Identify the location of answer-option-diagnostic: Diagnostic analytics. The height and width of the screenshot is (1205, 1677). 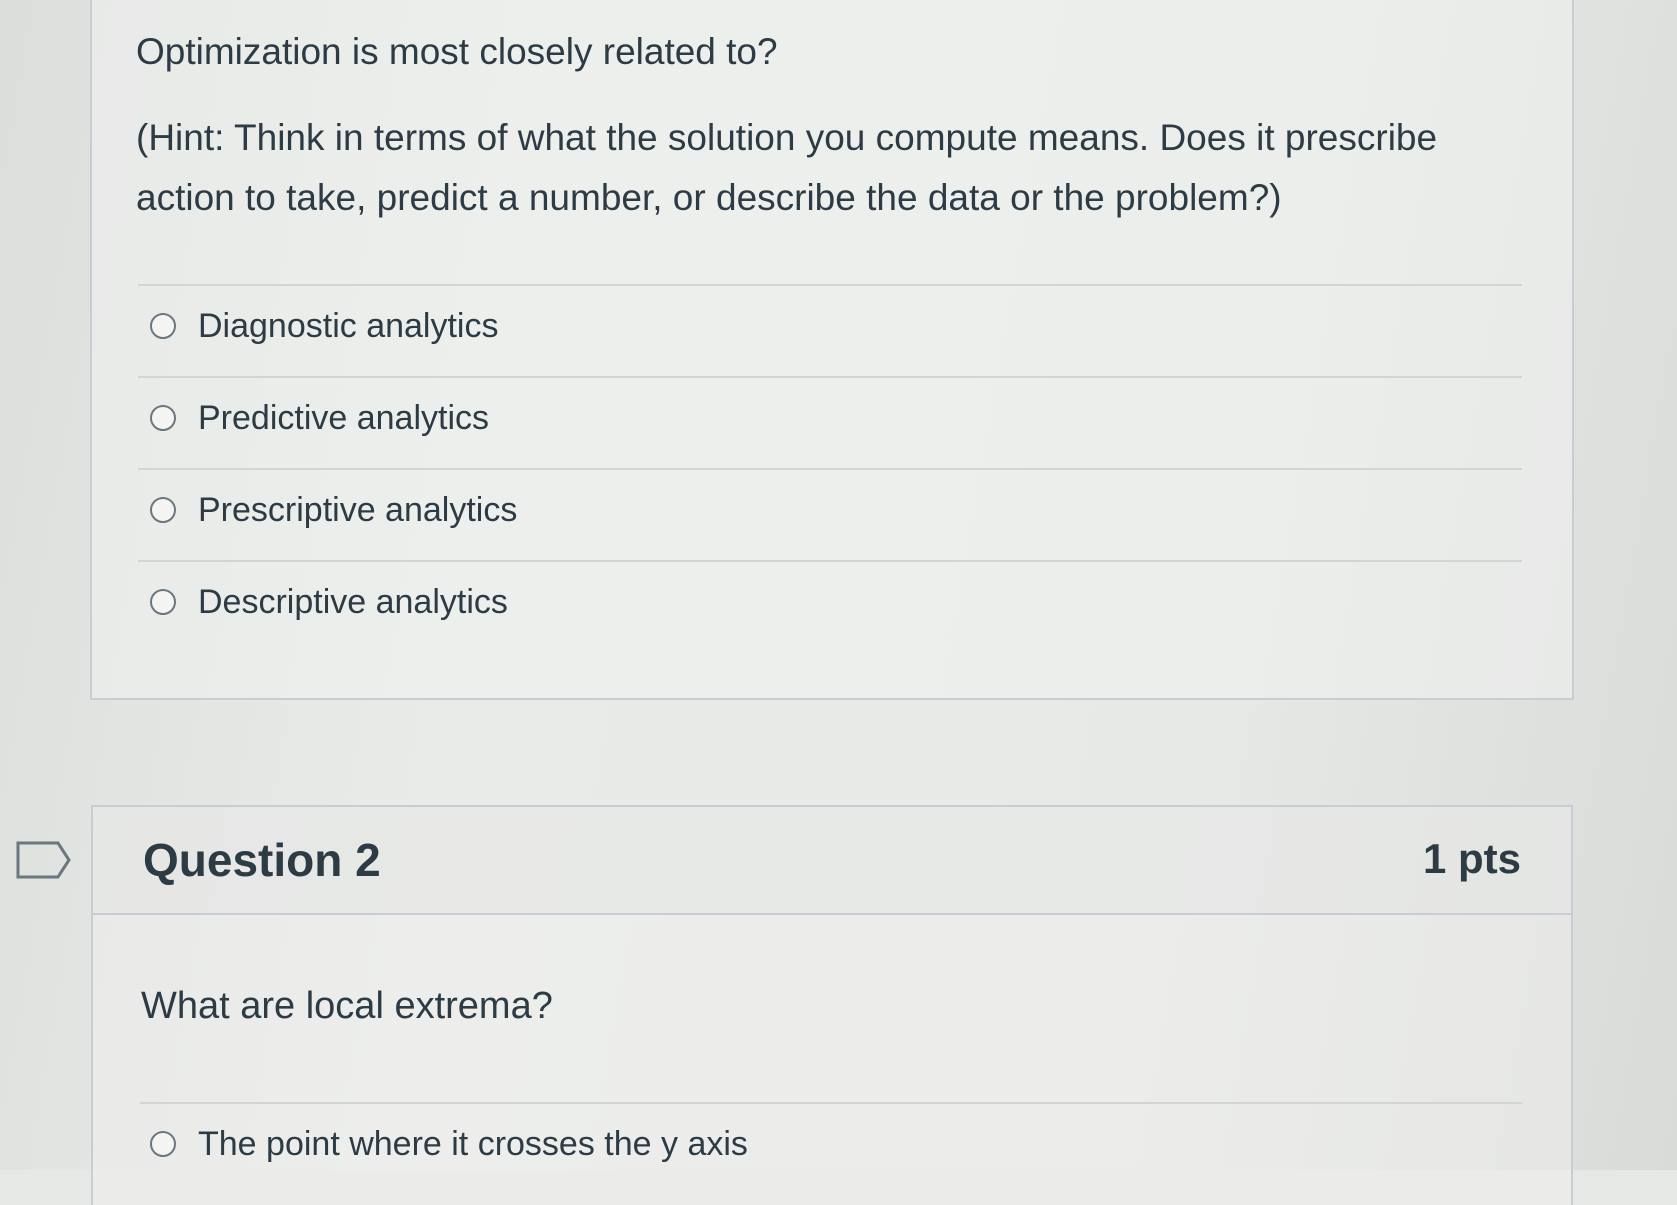
(324, 326).